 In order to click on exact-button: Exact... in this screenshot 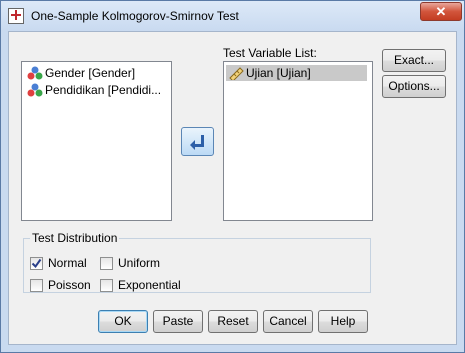, I will do `click(414, 60)`.